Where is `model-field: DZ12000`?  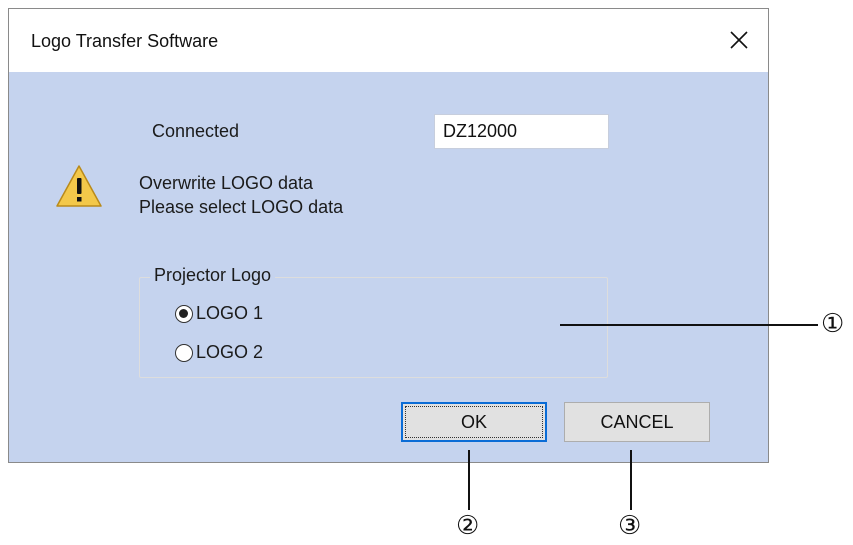 model-field: DZ12000 is located at coordinates (521, 131).